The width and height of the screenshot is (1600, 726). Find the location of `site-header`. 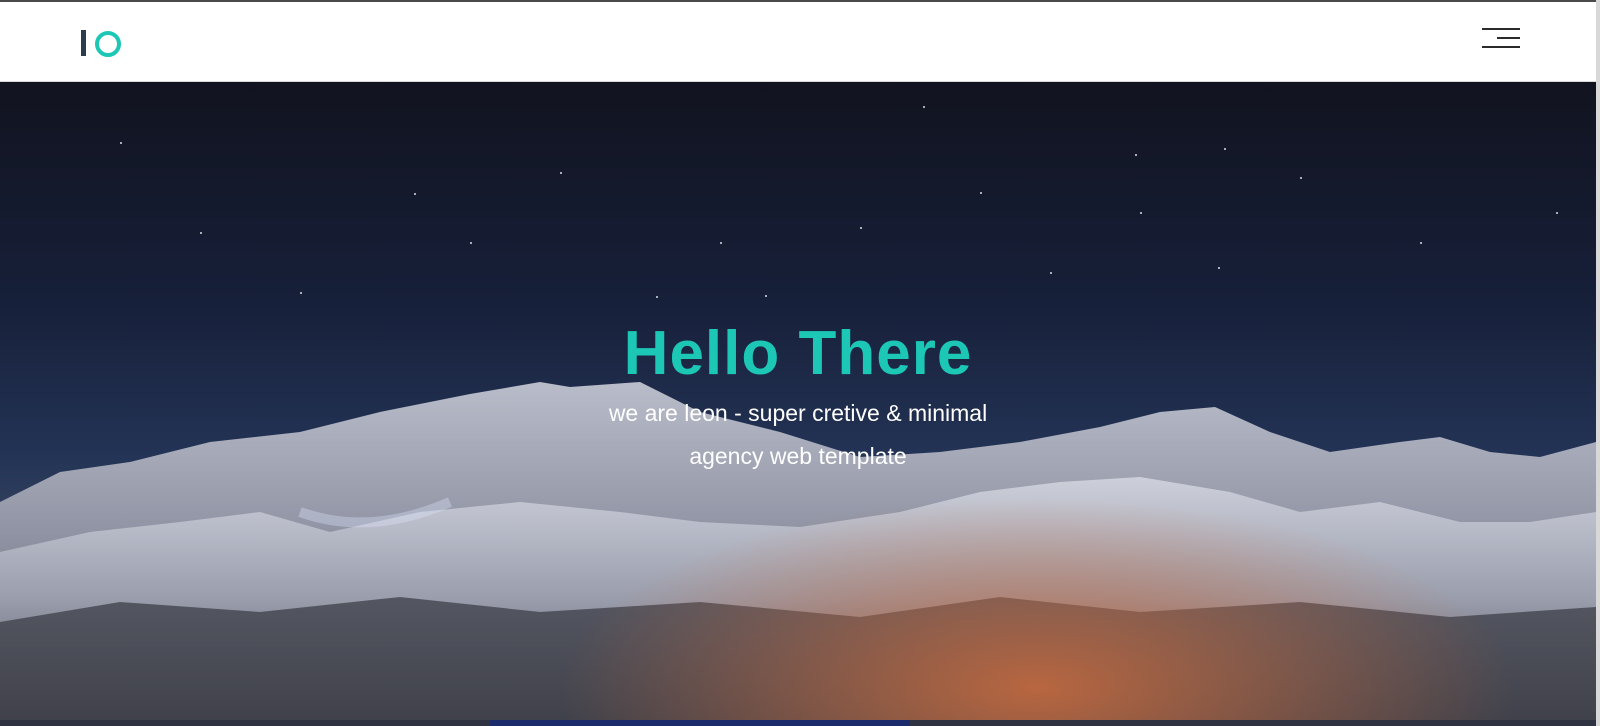

site-header is located at coordinates (798, 42).